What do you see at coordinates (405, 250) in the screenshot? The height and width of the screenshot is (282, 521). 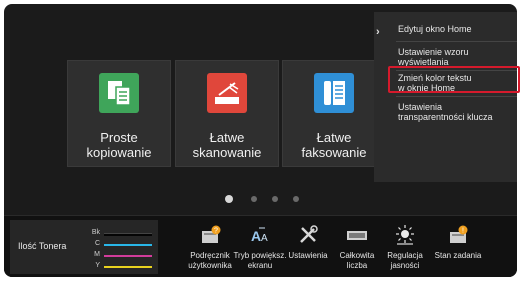 I see `brightness-button: Regulacja jasności` at bounding box center [405, 250].